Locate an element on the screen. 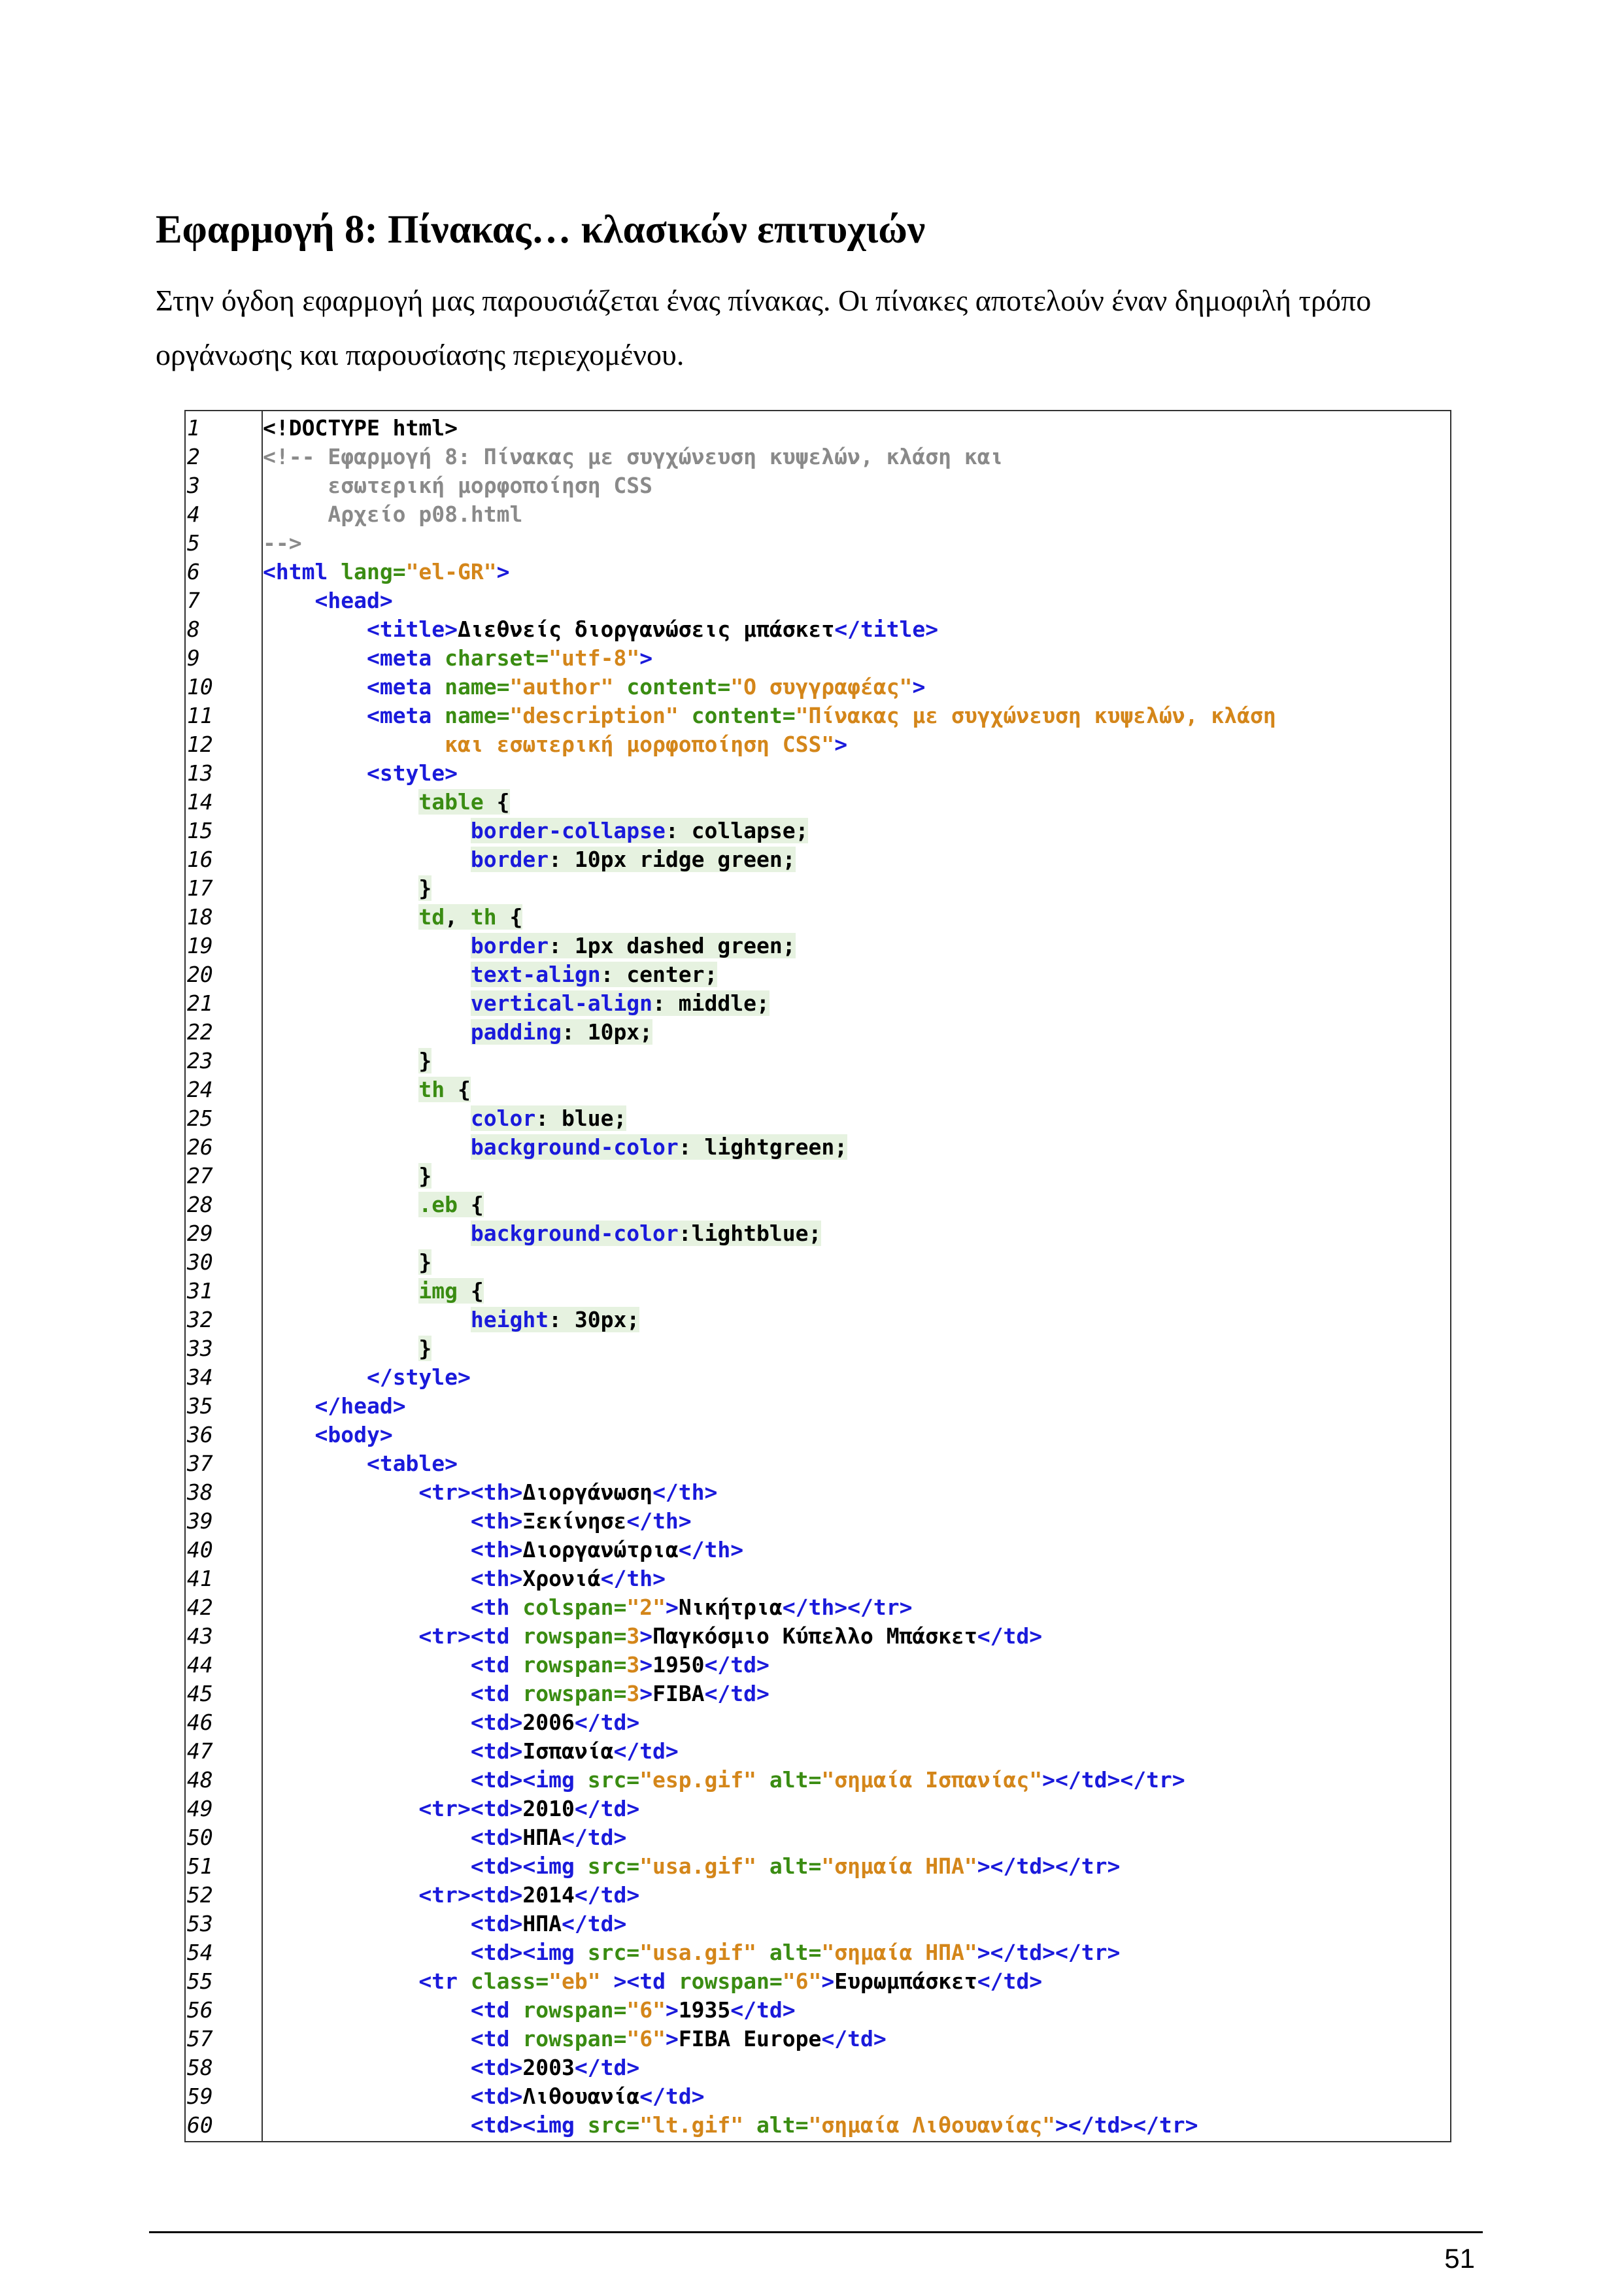 The width and height of the screenshot is (1624, 2294). code-token: : blue; is located at coordinates (581, 1118).